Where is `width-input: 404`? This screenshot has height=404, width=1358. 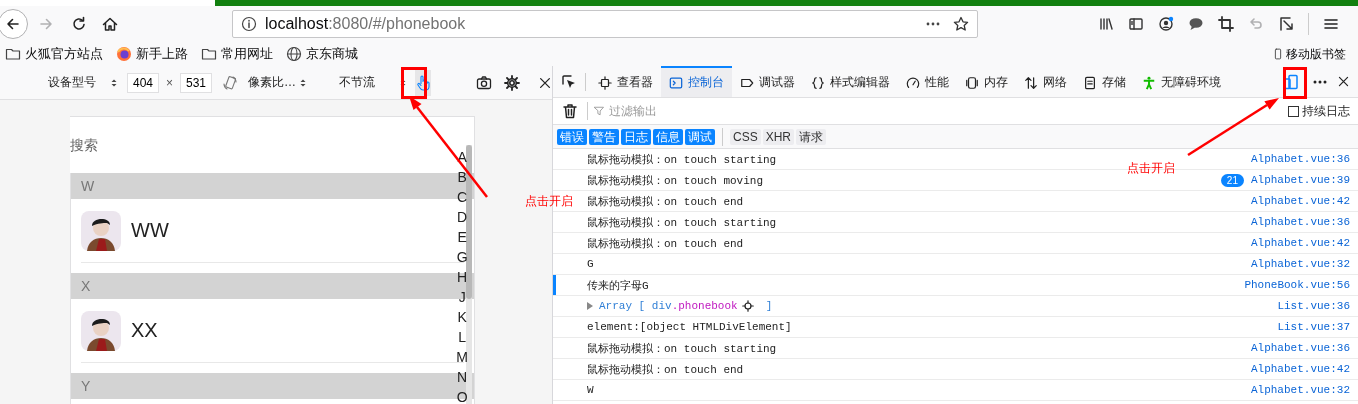 width-input: 404 is located at coordinates (143, 82).